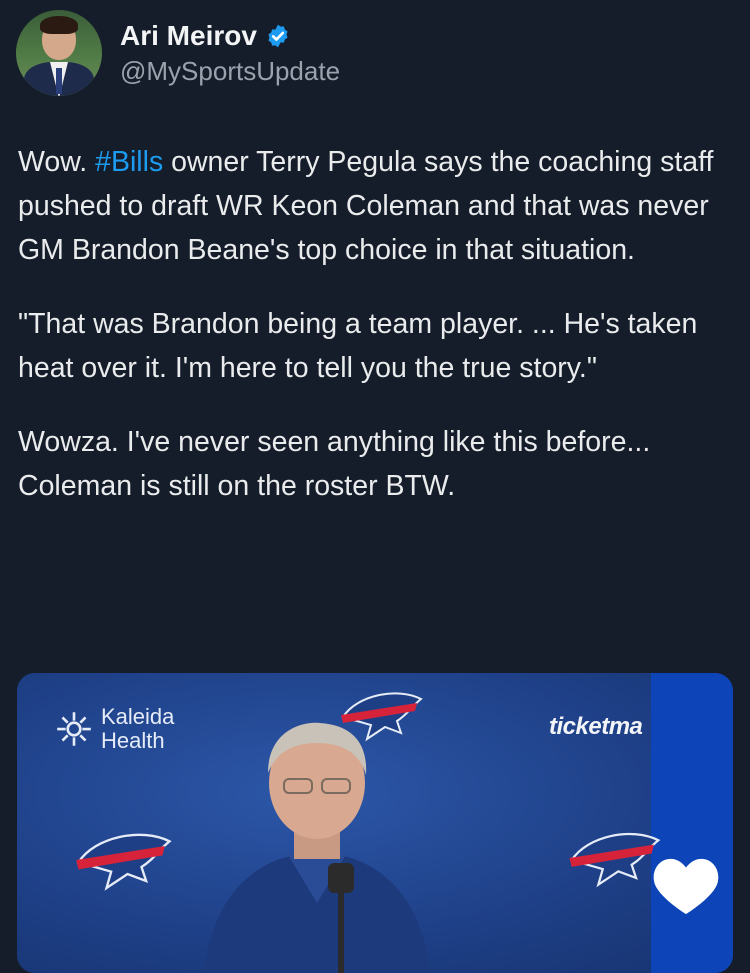 Image resolution: width=750 pixels, height=973 pixels. Describe the element at coordinates (57, 162) in the screenshot. I see `tweet-text-segment: Wow.` at that location.